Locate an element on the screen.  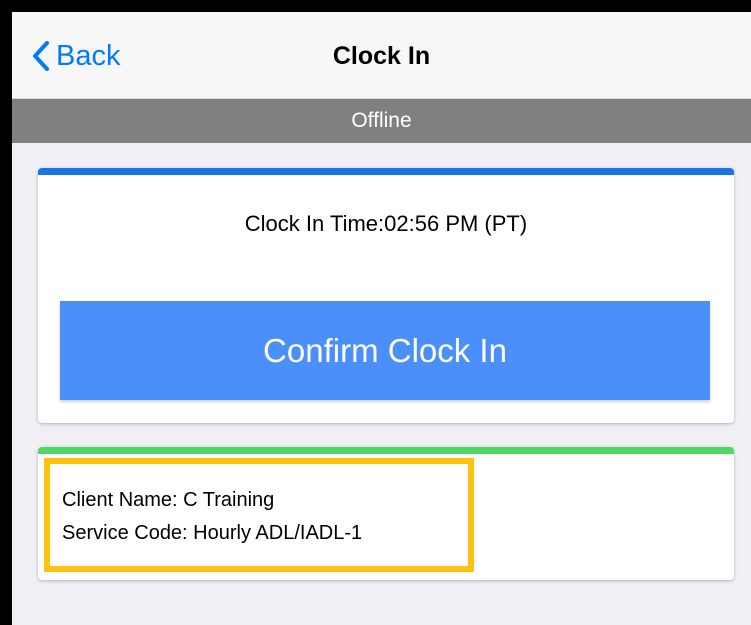
confirm-clock-in-label: Confirm Clock In is located at coordinates (385, 350).